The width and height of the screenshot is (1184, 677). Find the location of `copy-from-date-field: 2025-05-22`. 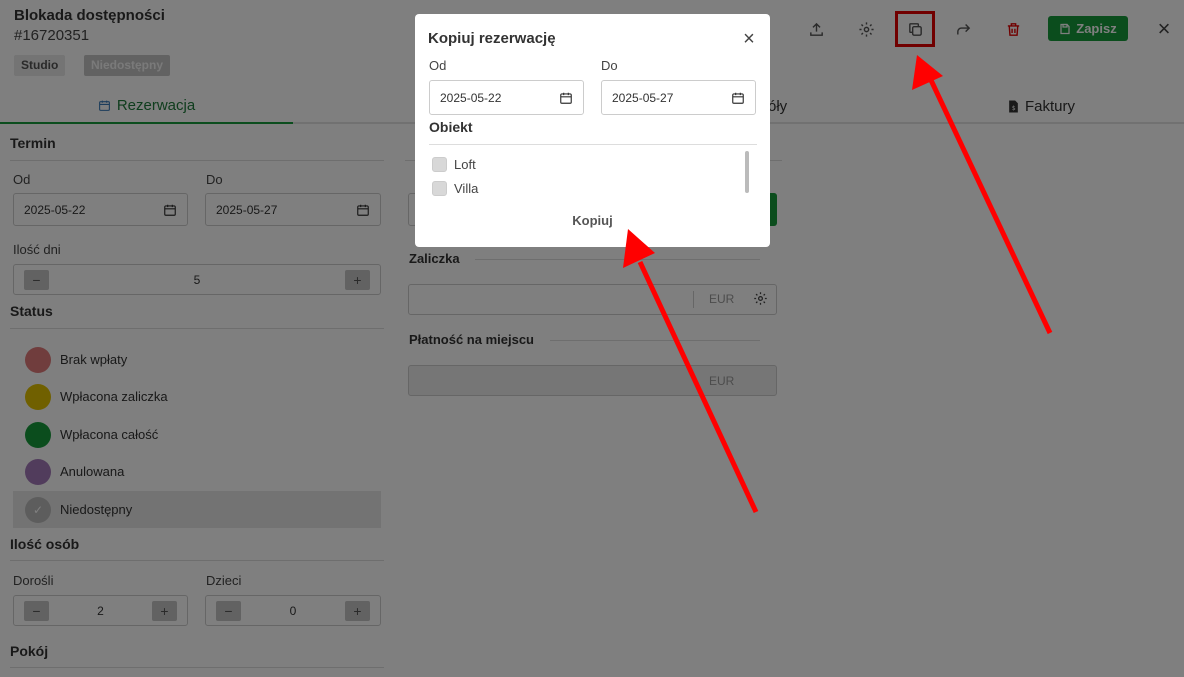

copy-from-date-field: 2025-05-22 is located at coordinates (506, 97).